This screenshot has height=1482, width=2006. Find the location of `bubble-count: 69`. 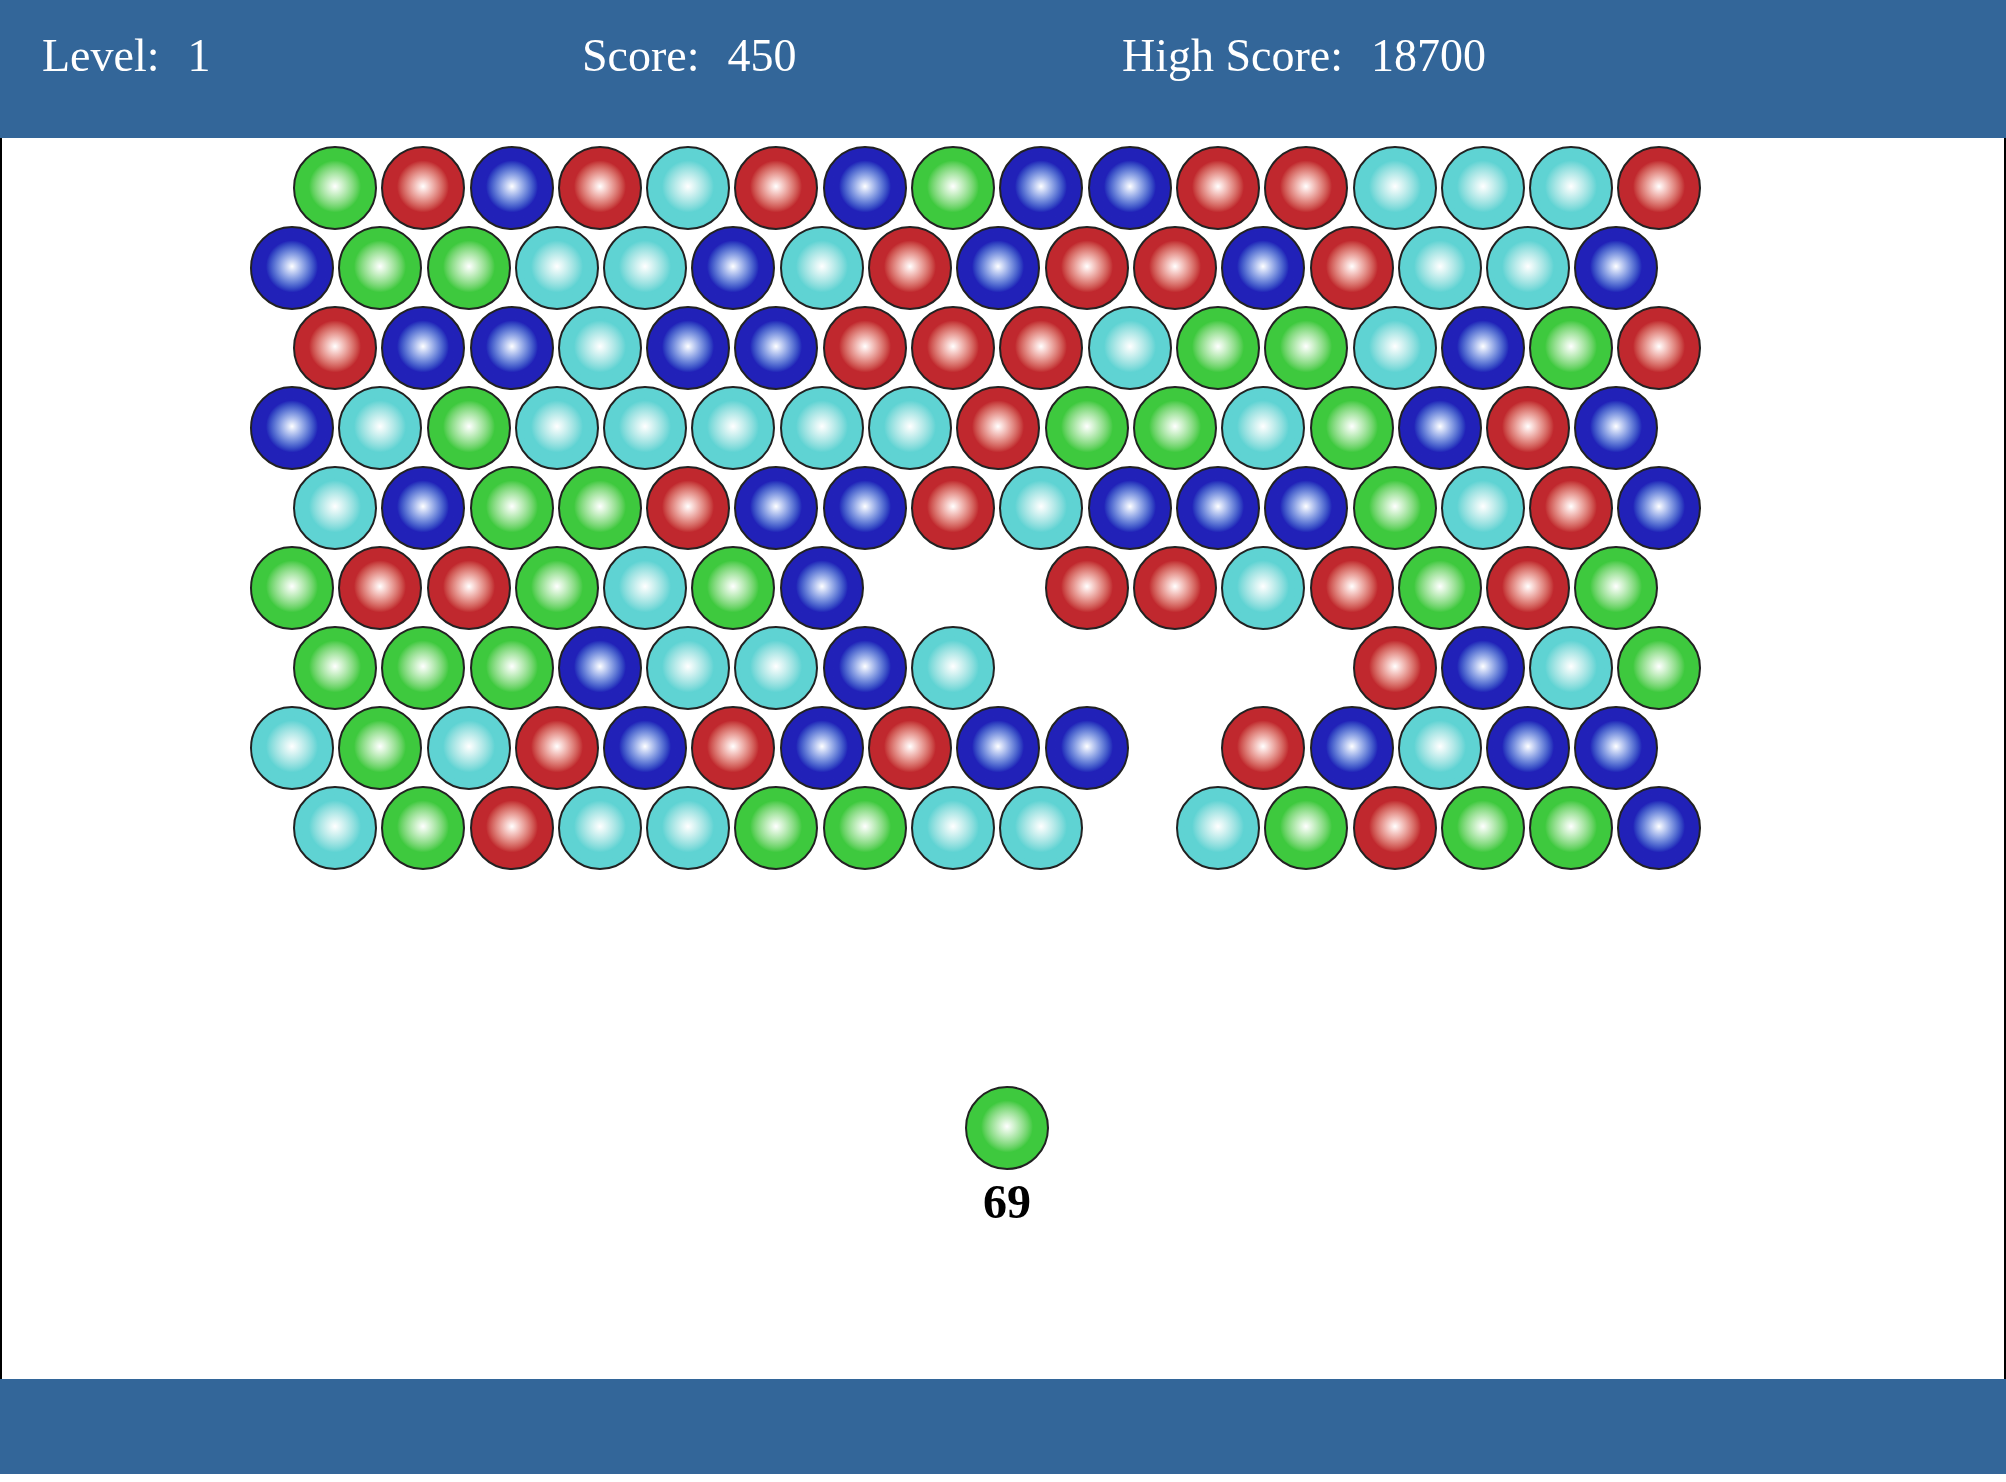

bubble-count: 69 is located at coordinates (1007, 1202).